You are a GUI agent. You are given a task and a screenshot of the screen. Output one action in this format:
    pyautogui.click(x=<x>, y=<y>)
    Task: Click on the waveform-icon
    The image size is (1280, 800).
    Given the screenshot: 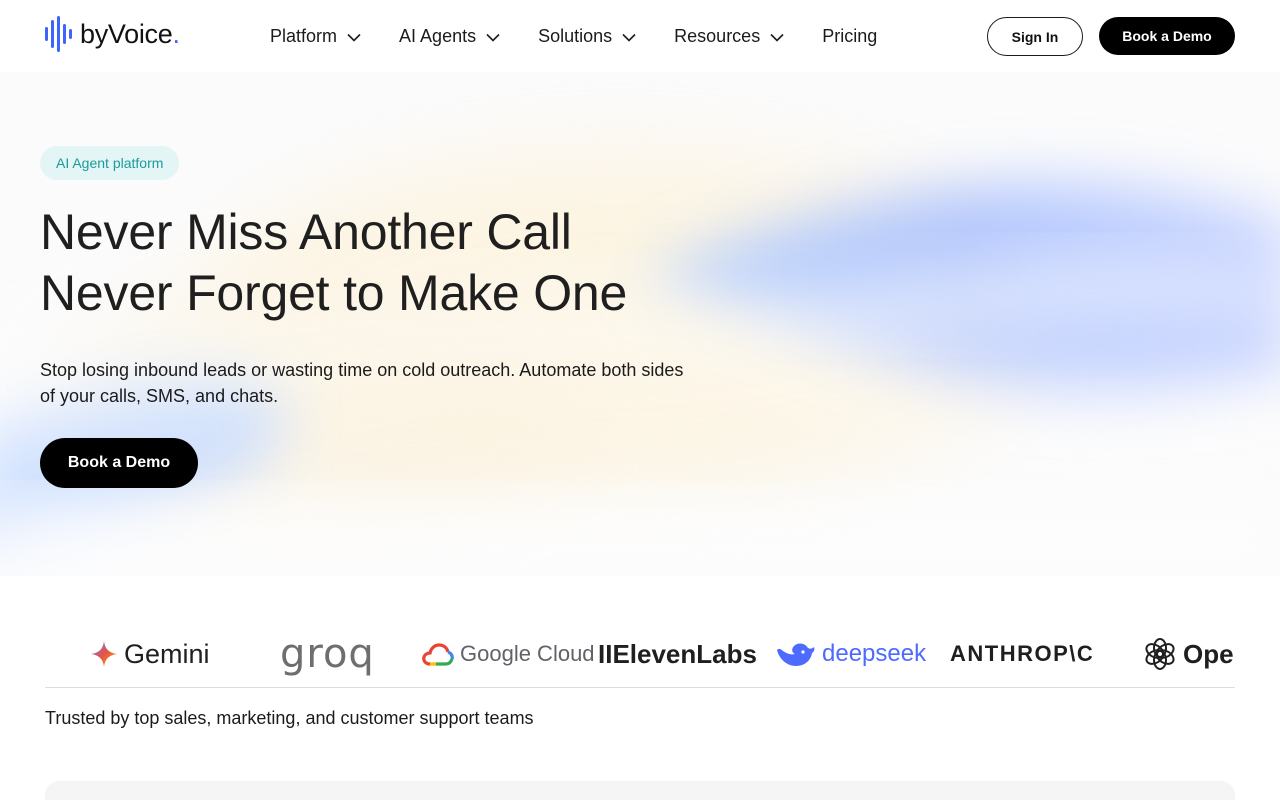 What is the action you would take?
    pyautogui.click(x=58, y=34)
    